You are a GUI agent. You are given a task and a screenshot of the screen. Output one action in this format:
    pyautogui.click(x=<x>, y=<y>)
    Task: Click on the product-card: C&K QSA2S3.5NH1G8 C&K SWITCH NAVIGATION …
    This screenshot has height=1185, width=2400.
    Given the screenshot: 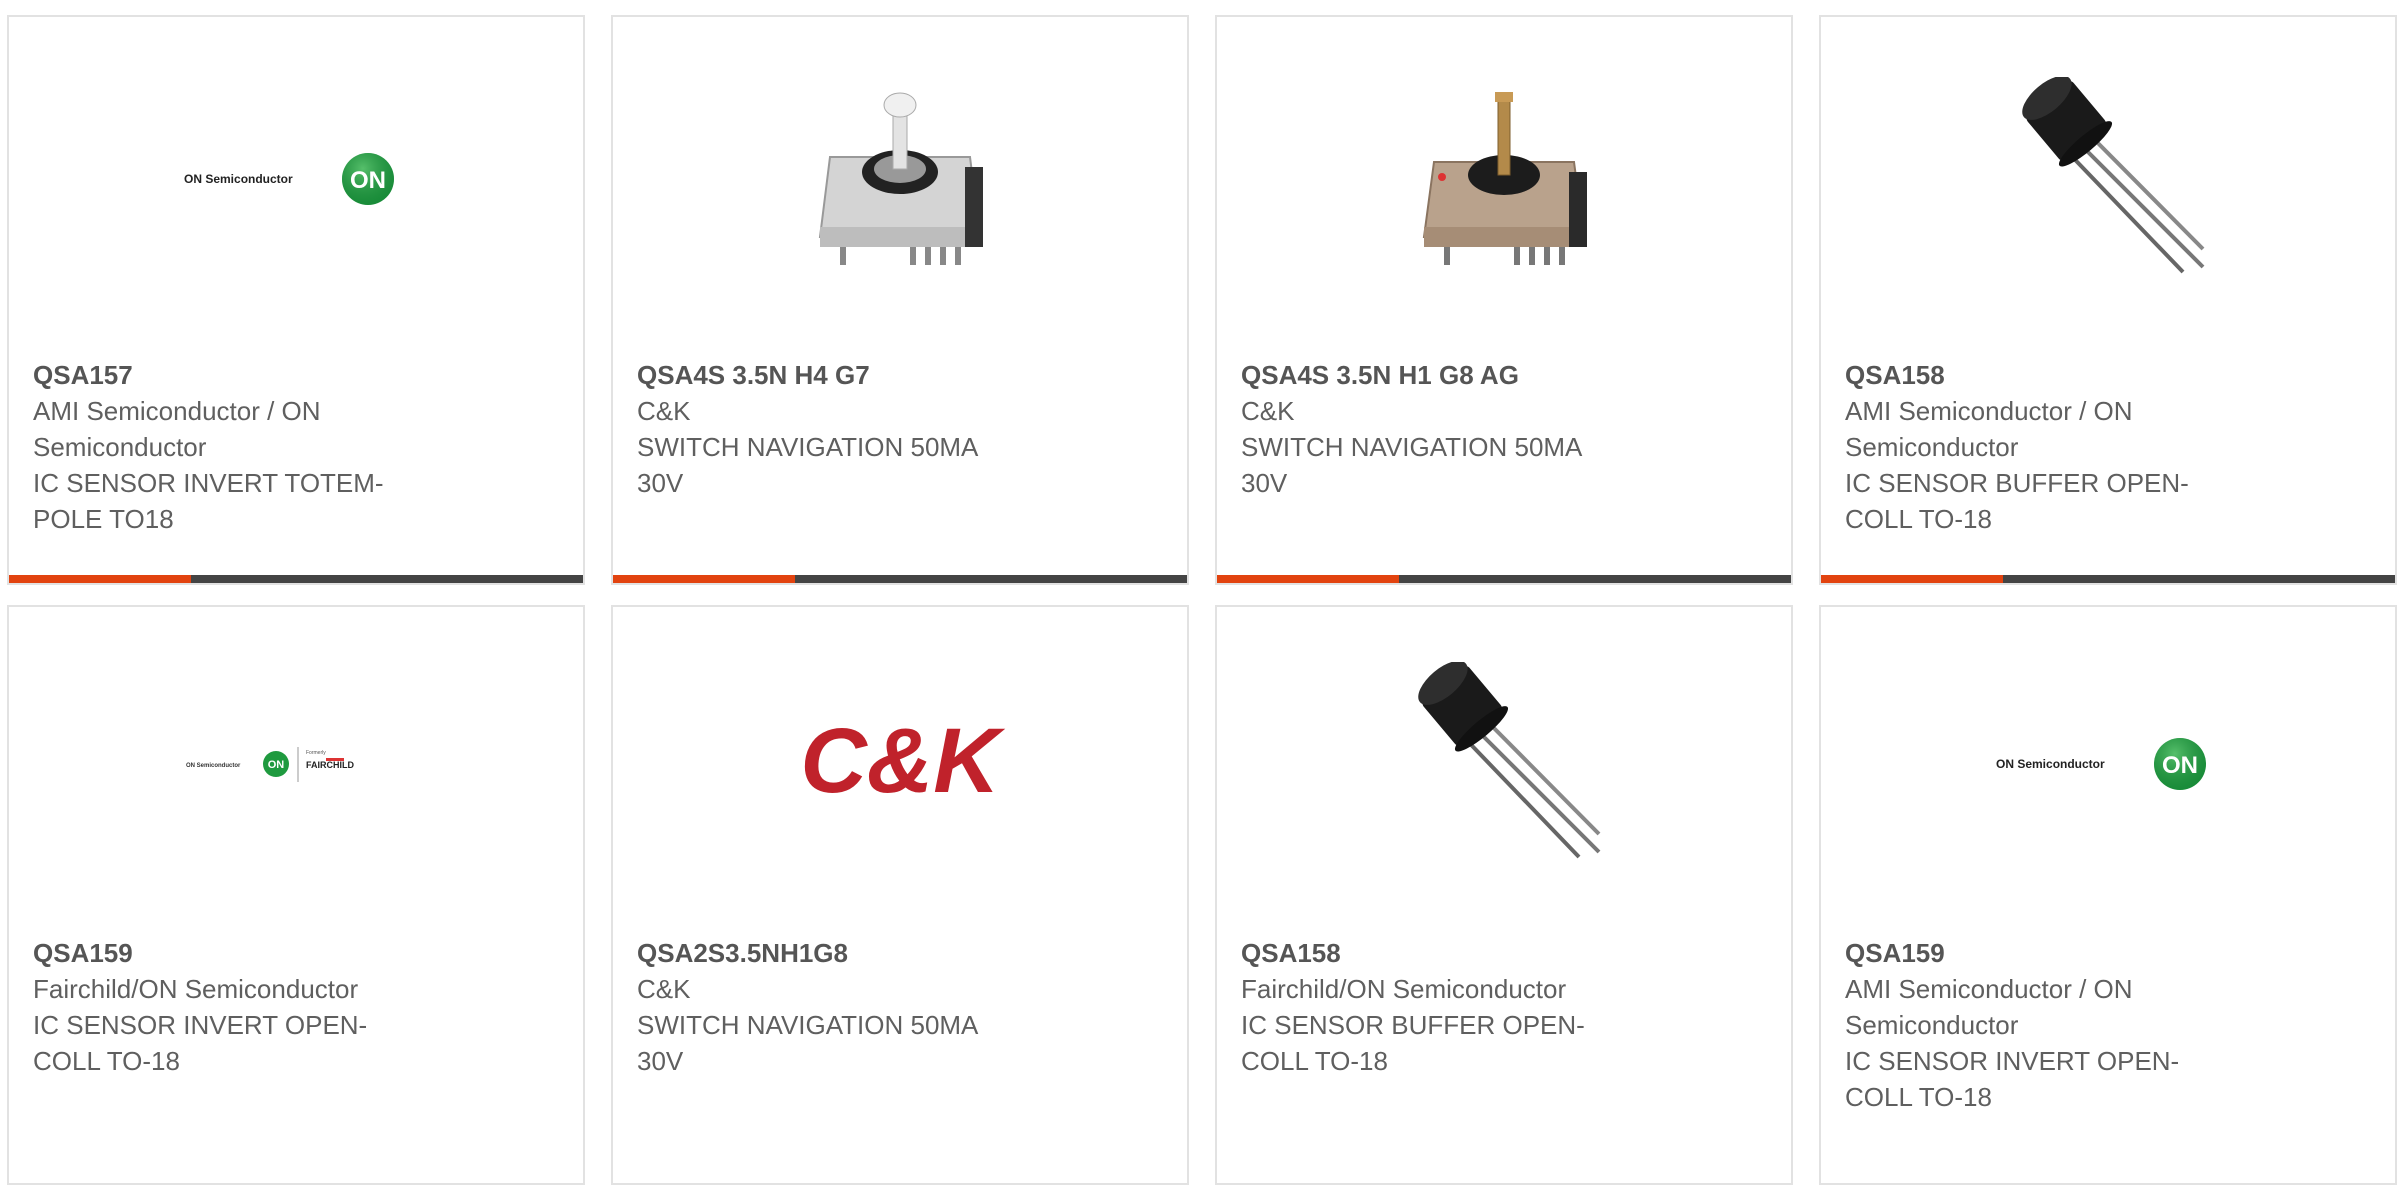 What is the action you would take?
    pyautogui.click(x=900, y=895)
    